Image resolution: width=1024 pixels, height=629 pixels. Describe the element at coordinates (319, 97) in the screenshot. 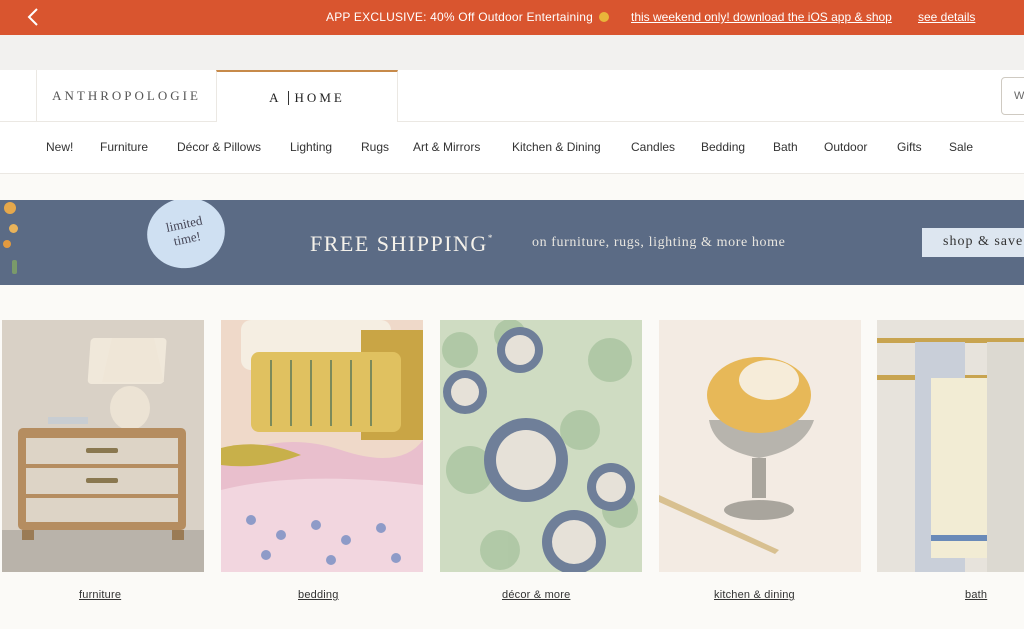

I see `home-brand-word: HOME` at that location.